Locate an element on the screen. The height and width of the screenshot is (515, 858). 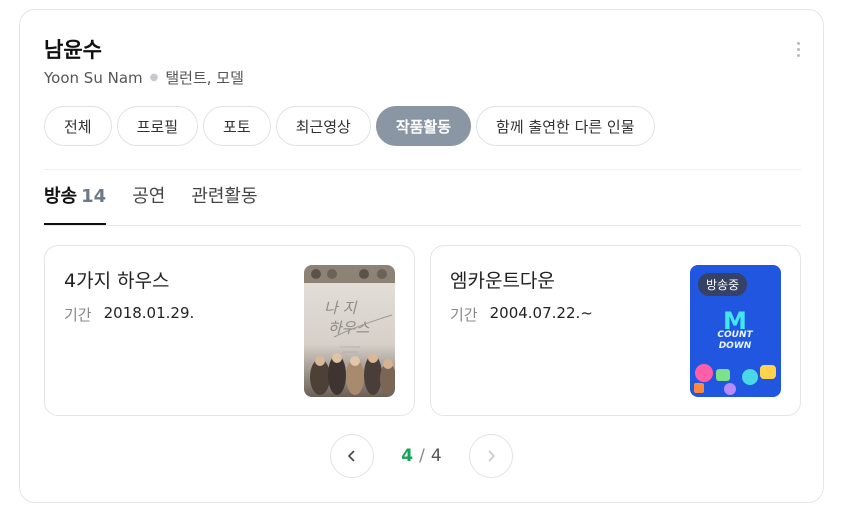
person-subtitle: Yoon Su Nam ● 탤런트, 모델 is located at coordinates (144, 77).